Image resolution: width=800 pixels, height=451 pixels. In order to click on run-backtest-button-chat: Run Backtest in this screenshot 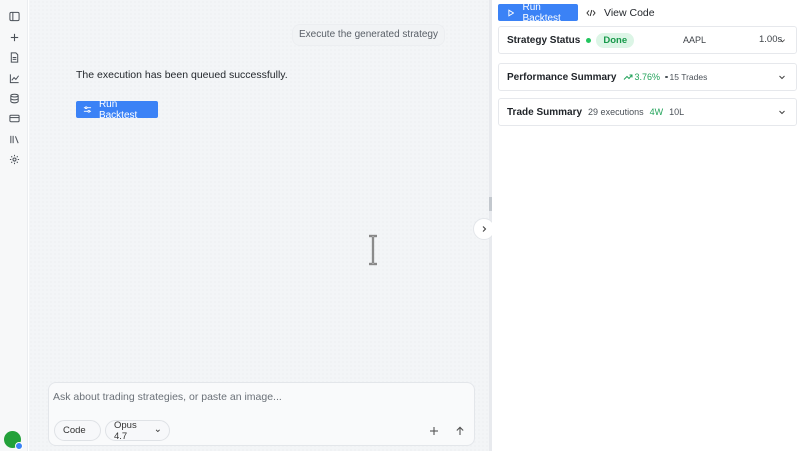, I will do `click(117, 109)`.